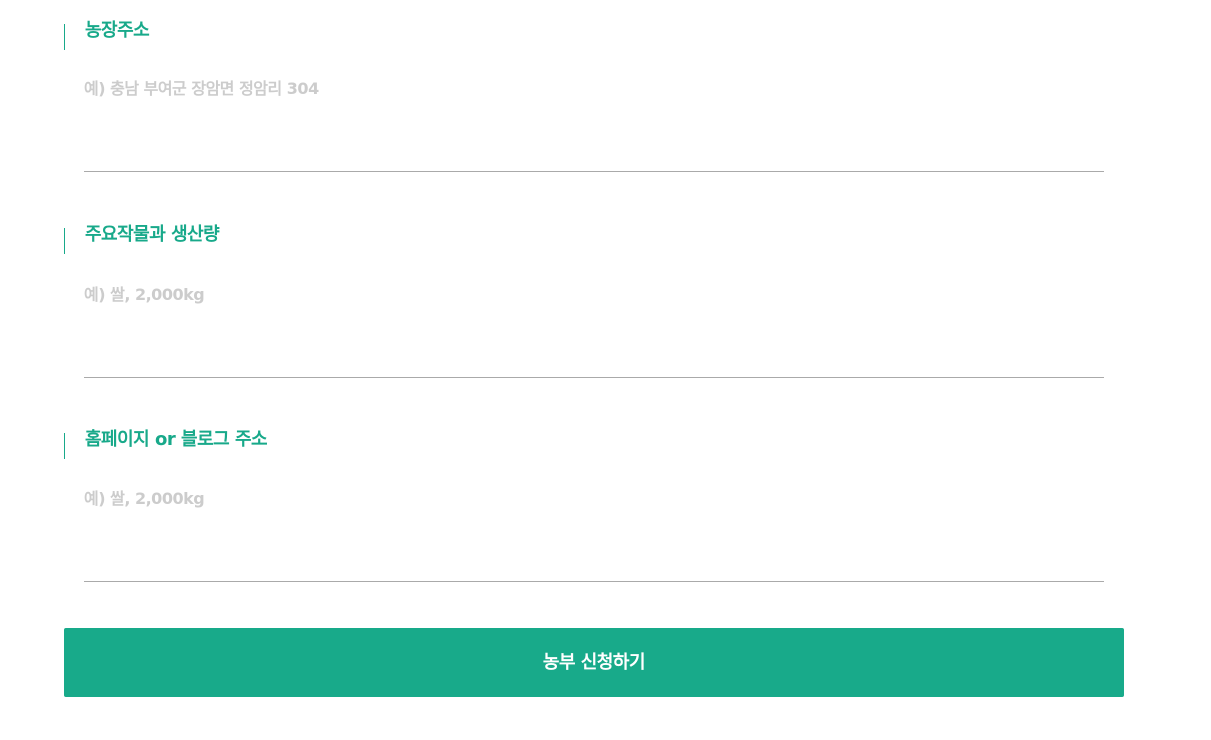  Describe the element at coordinates (117, 30) in the screenshot. I see `farm-address-label-text: 농장주소` at that location.